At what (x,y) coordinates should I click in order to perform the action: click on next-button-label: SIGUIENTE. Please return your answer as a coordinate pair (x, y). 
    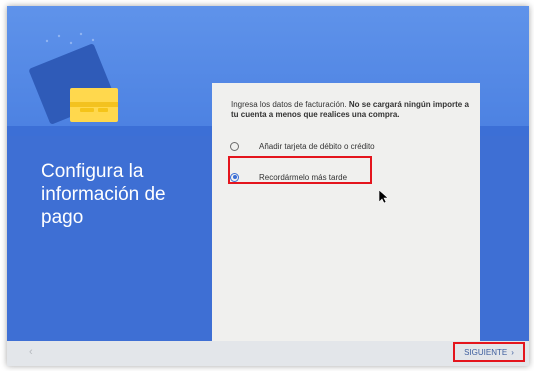
    Looking at the image, I should click on (486, 352).